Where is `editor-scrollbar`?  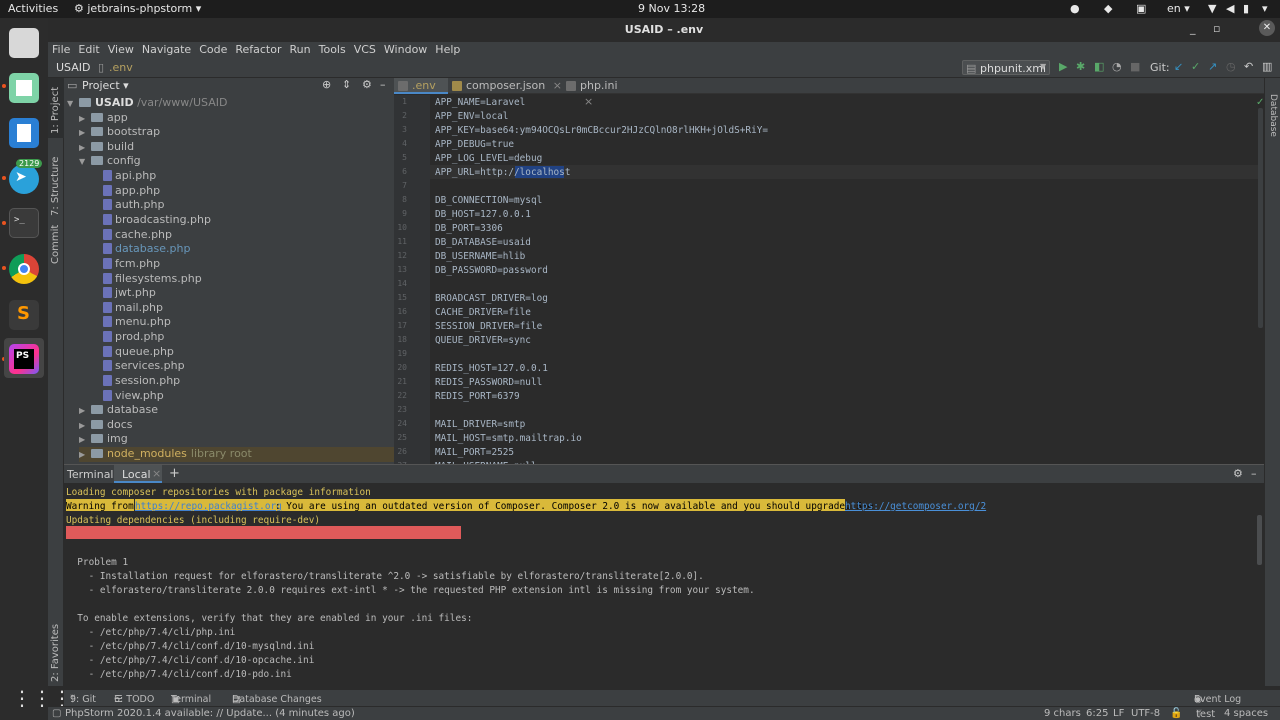
editor-scrollbar is located at coordinates (1260, 218).